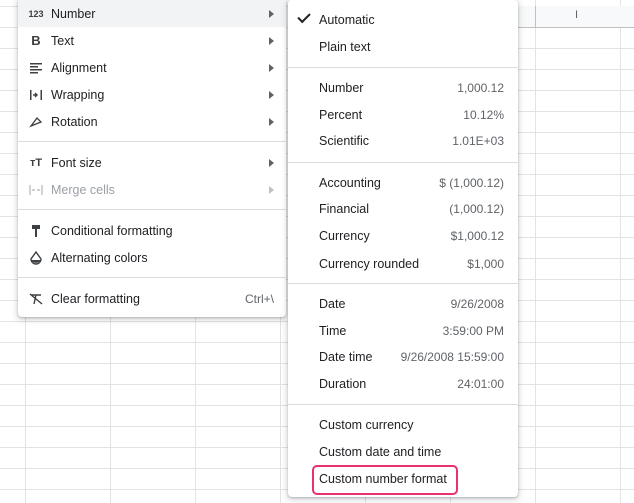  Describe the element at coordinates (333, 330) in the screenshot. I see `submenu-item-label: Time` at that location.